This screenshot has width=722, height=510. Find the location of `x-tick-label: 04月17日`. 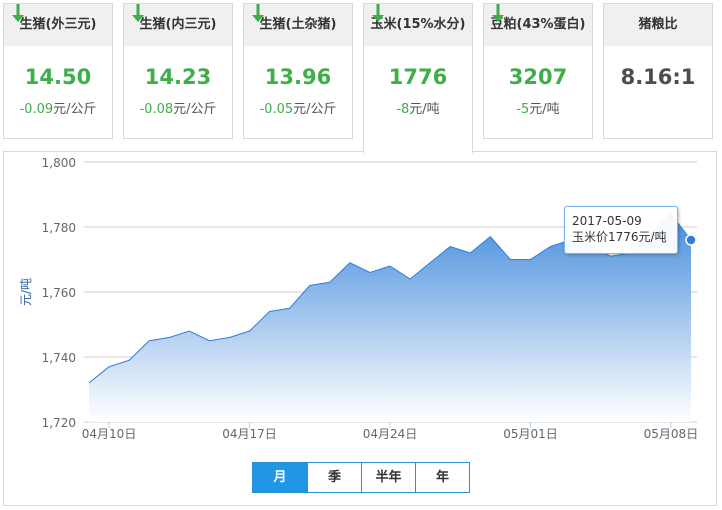

x-tick-label: 04月17日 is located at coordinates (249, 434).